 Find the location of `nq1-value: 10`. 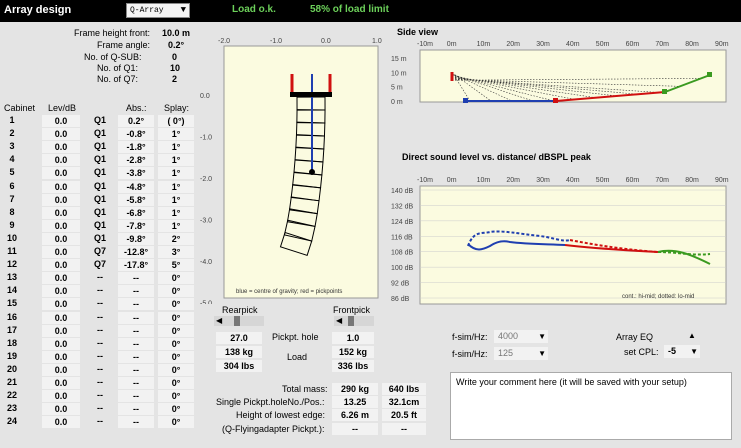

nq1-value: 10 is located at coordinates (175, 68).